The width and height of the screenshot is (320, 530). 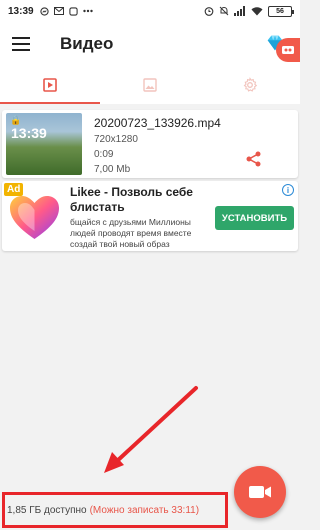 I want to click on app-icon, so click(x=73, y=11).